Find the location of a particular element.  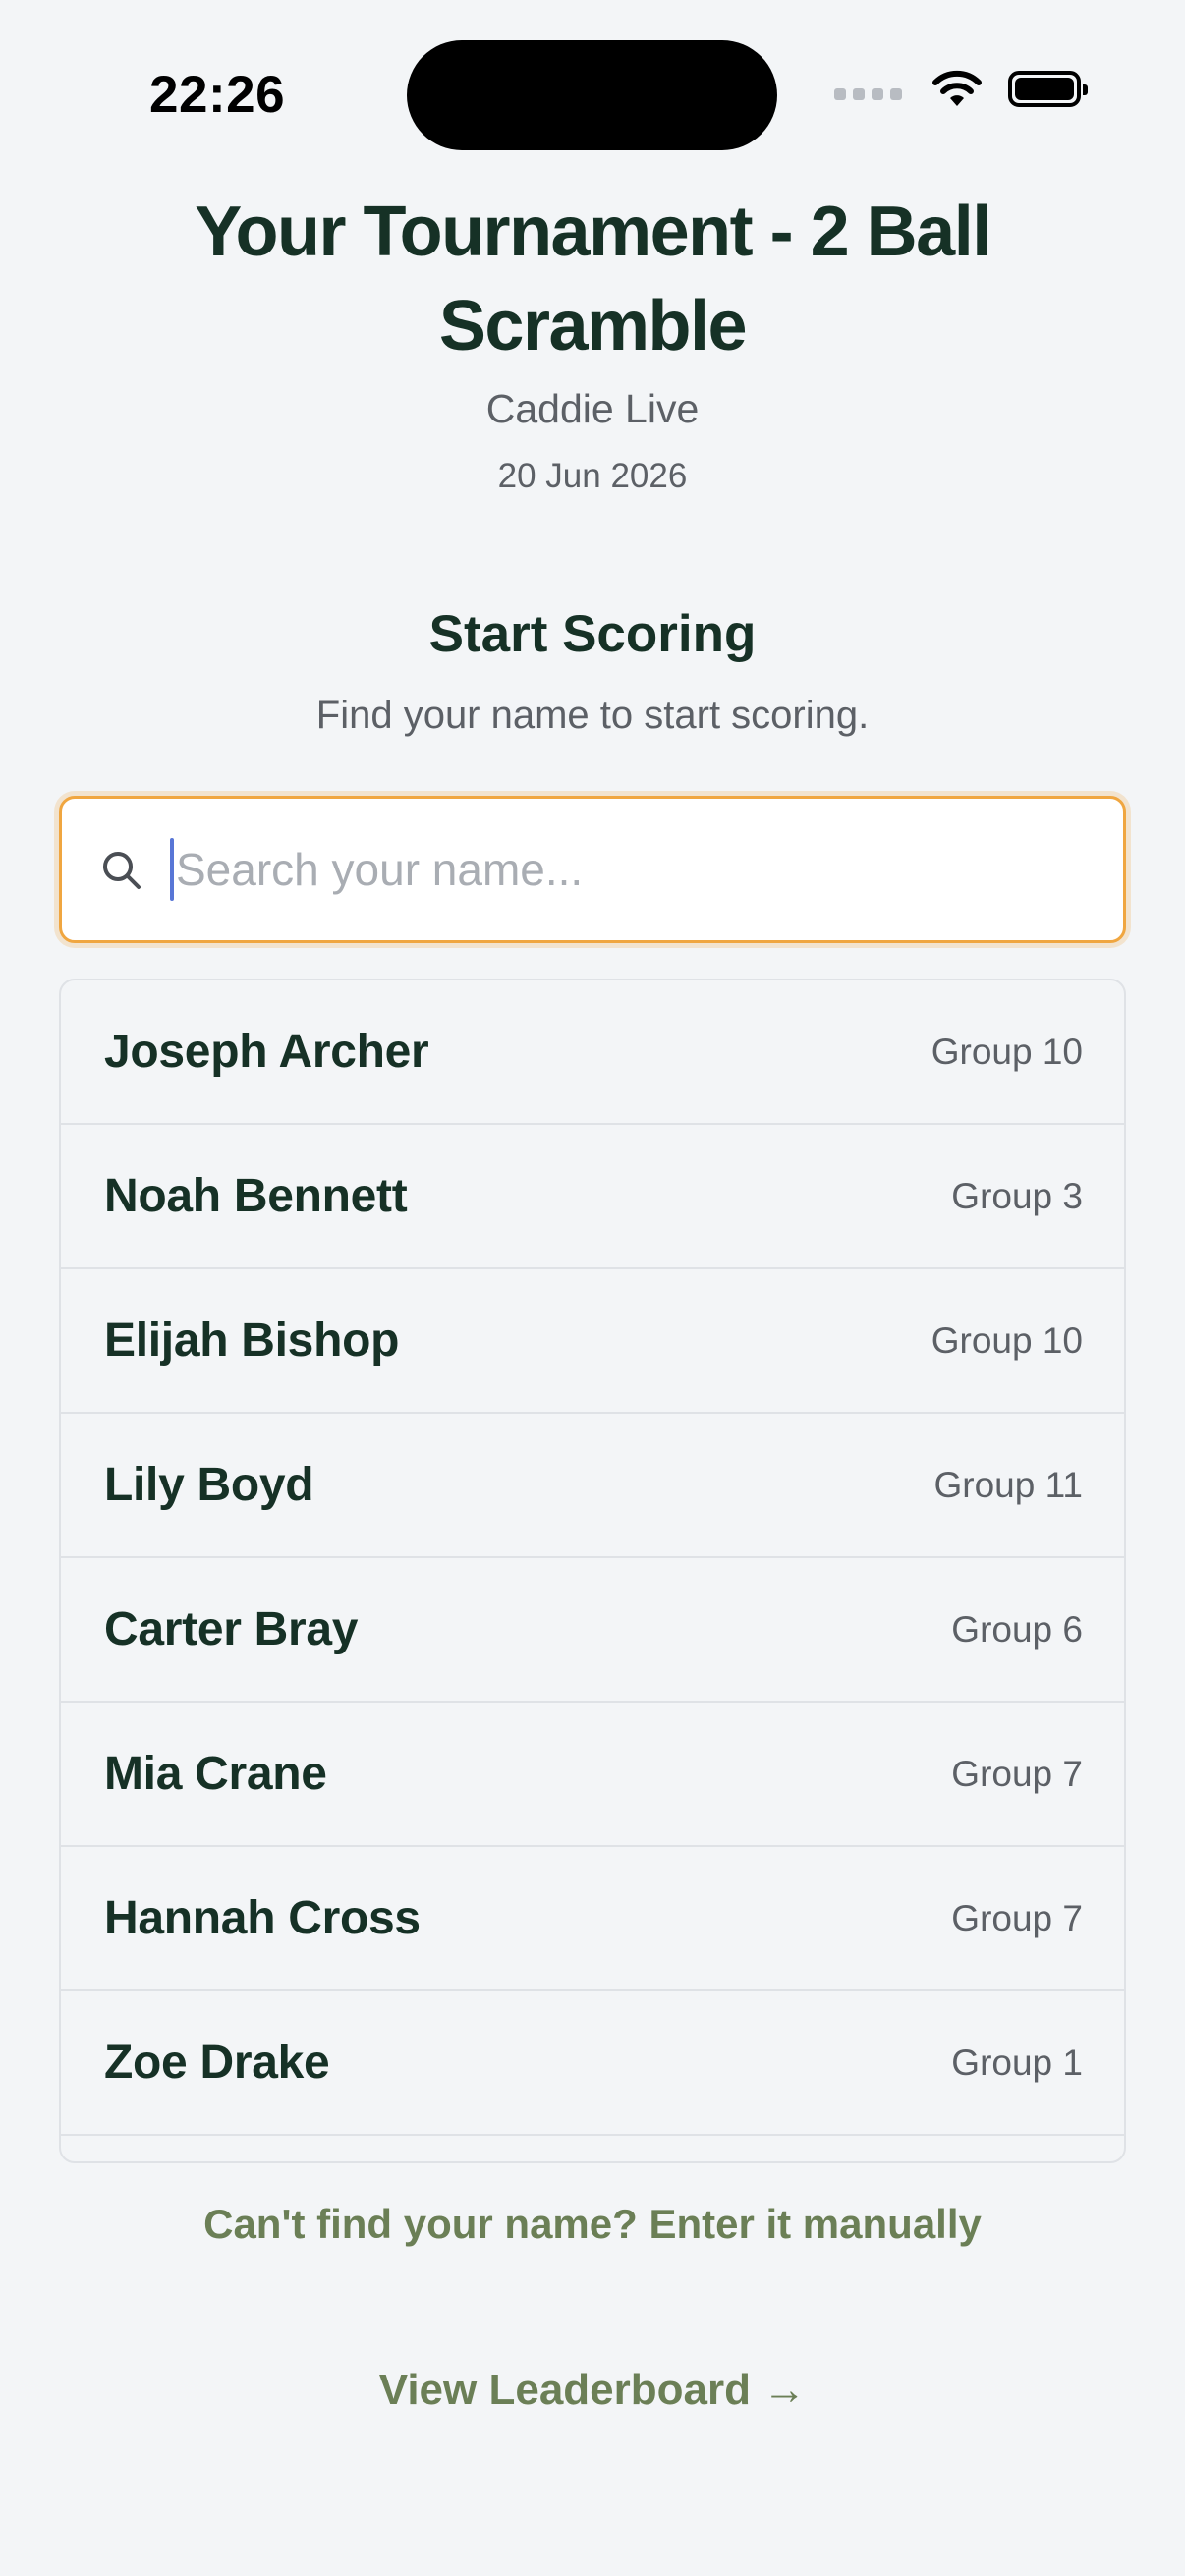

player-name: Hannah Cross is located at coordinates (262, 1918).